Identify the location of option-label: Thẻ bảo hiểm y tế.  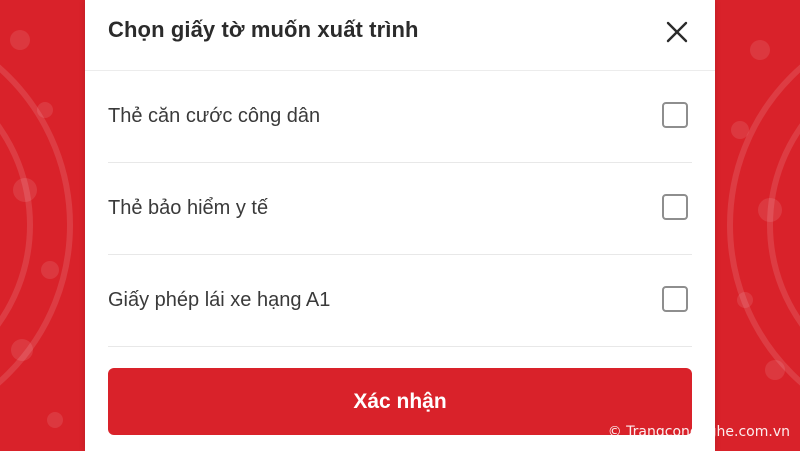
(188, 208).